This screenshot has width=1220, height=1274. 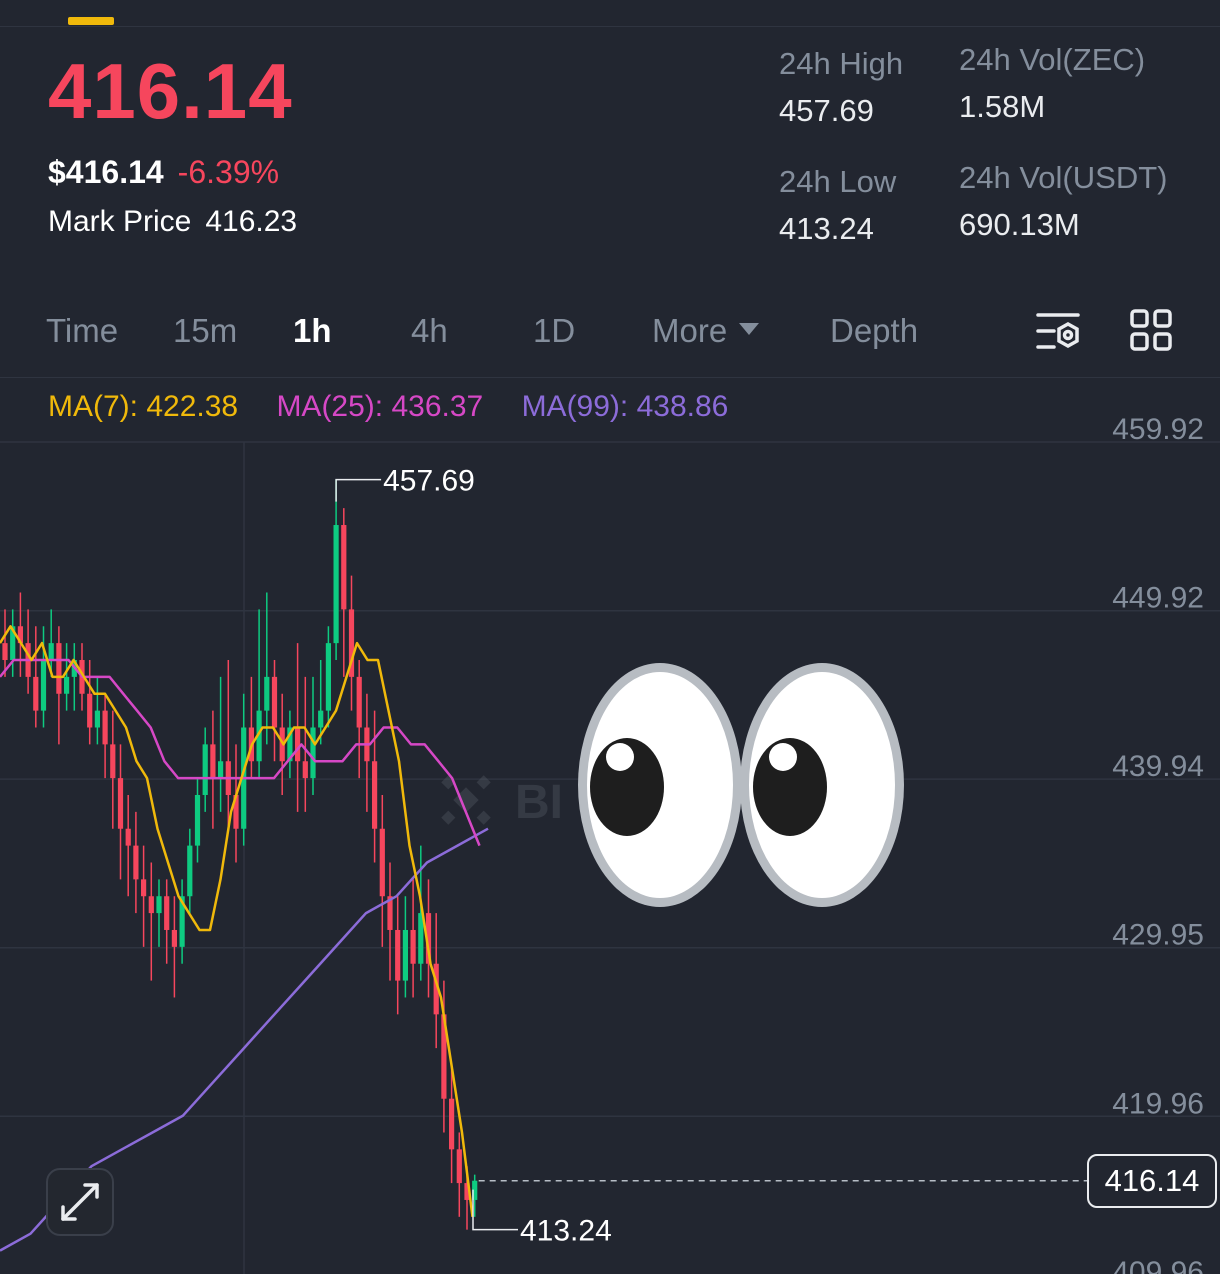 What do you see at coordinates (741, 785) in the screenshot?
I see `eyes-emoji` at bounding box center [741, 785].